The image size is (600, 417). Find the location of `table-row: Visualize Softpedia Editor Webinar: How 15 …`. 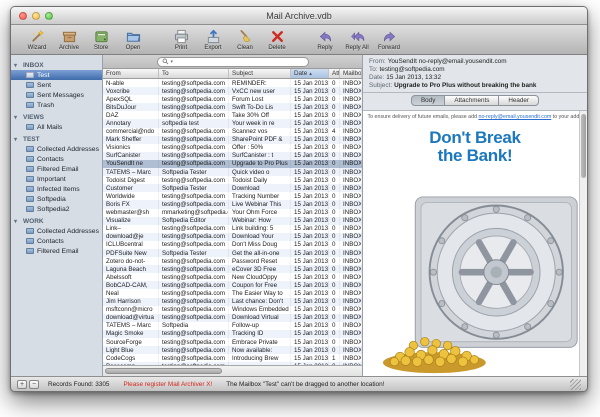

table-row: Visualize Softpedia Editor Webinar: How 15 … is located at coordinates (232, 220).